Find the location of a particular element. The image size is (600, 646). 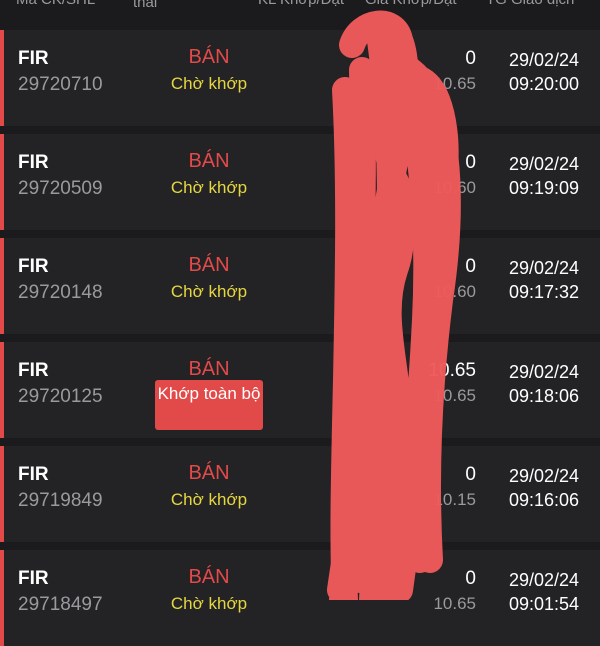

column-header-code: Mã CK/SHL is located at coordinates (55, 4).